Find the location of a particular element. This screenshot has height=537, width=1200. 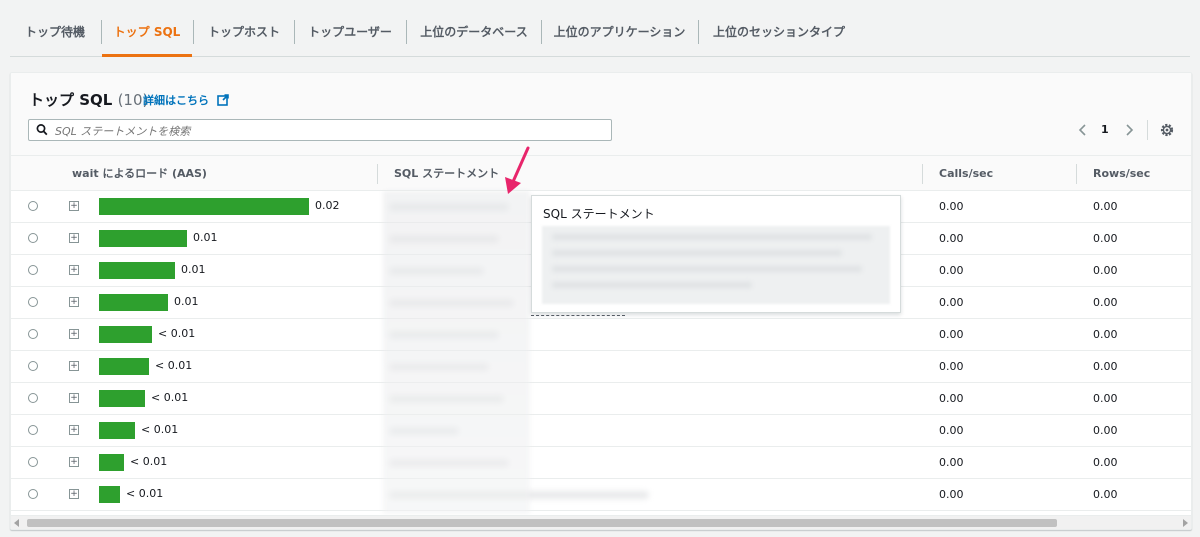

tab-top-hosts: トップホスト is located at coordinates (244, 32).